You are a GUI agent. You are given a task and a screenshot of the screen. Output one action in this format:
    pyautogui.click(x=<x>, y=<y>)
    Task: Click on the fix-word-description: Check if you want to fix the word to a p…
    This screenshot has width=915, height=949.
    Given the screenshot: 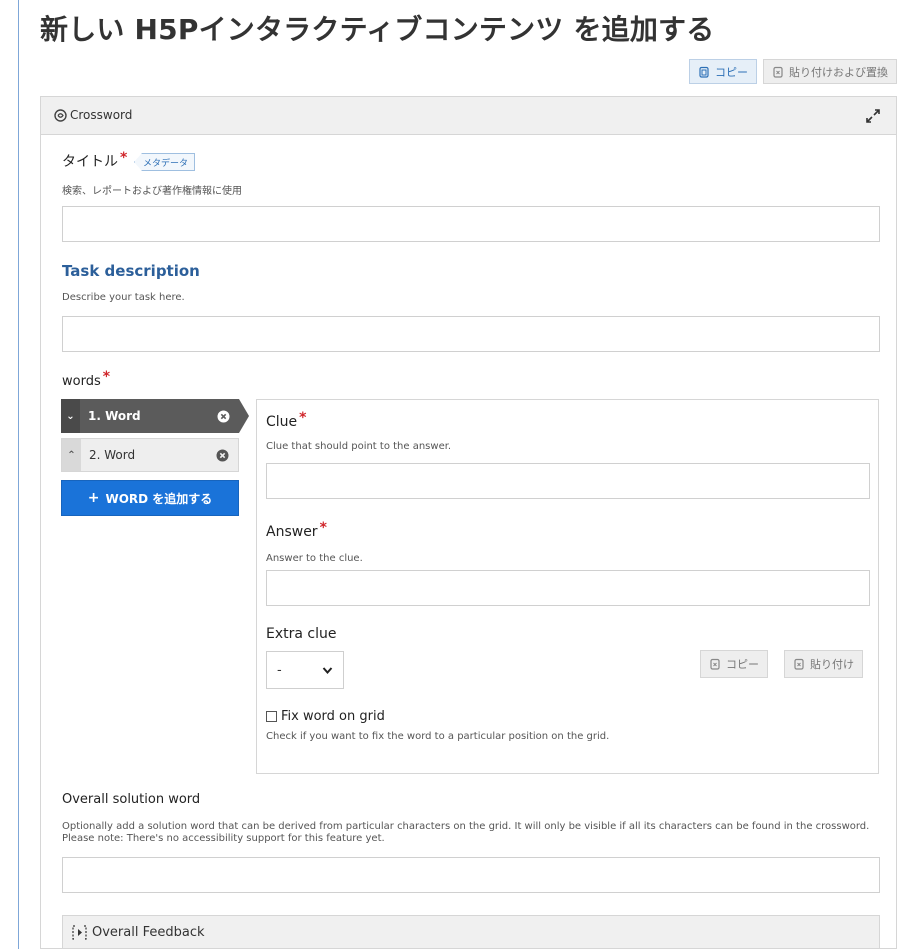 What is the action you would take?
    pyautogui.click(x=438, y=736)
    